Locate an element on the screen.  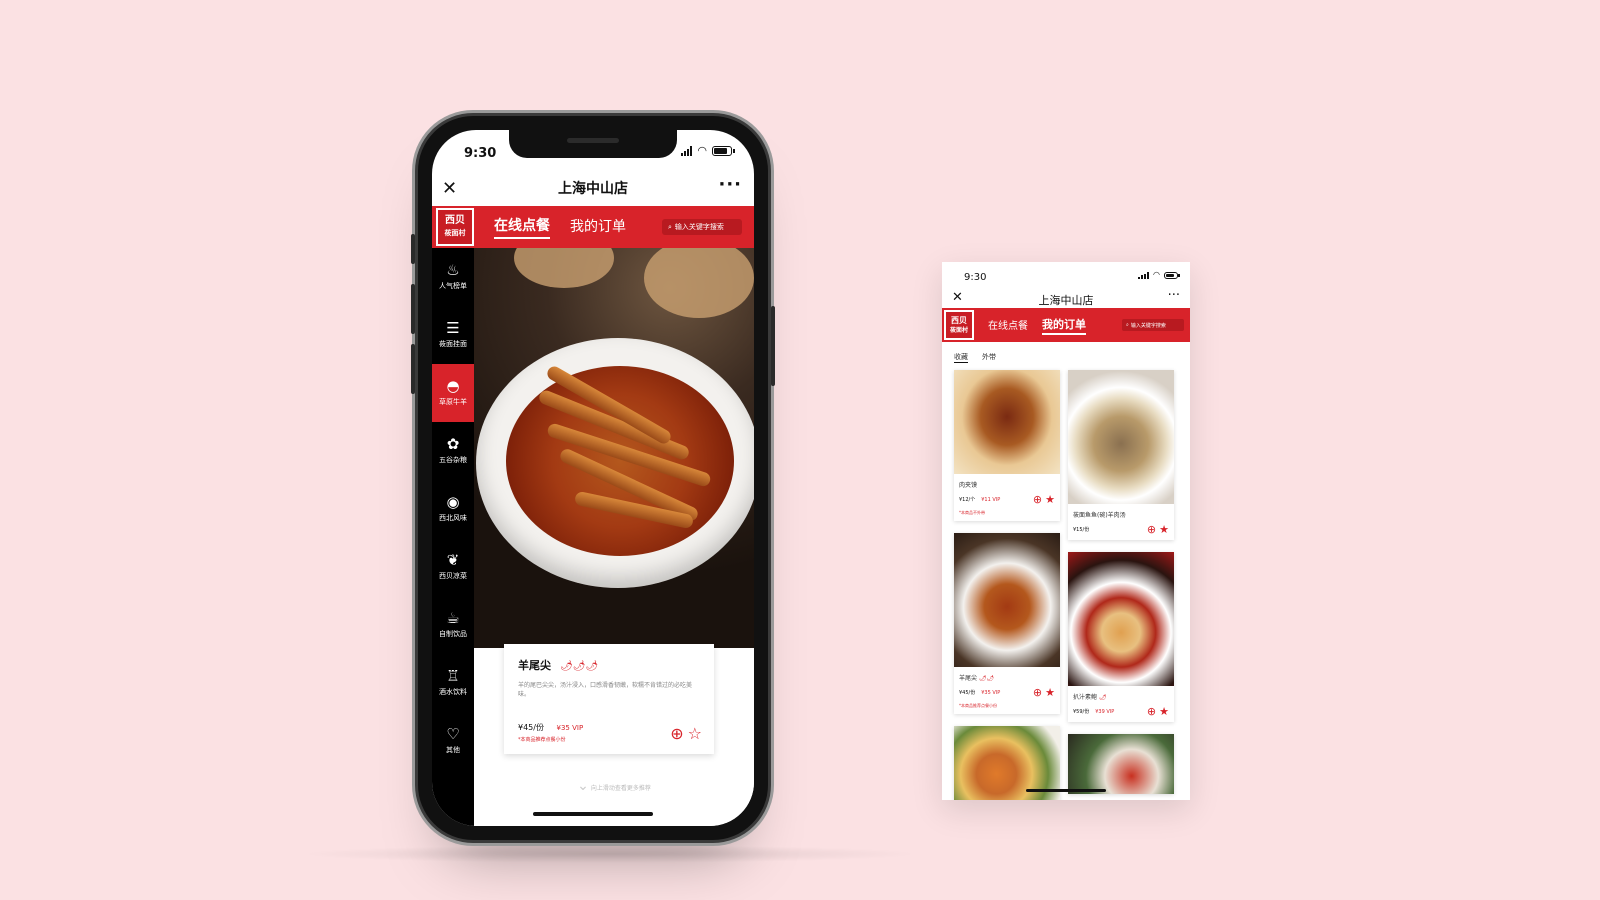
chili-icon: 🌶🌶 is located at coordinates (986, 678).